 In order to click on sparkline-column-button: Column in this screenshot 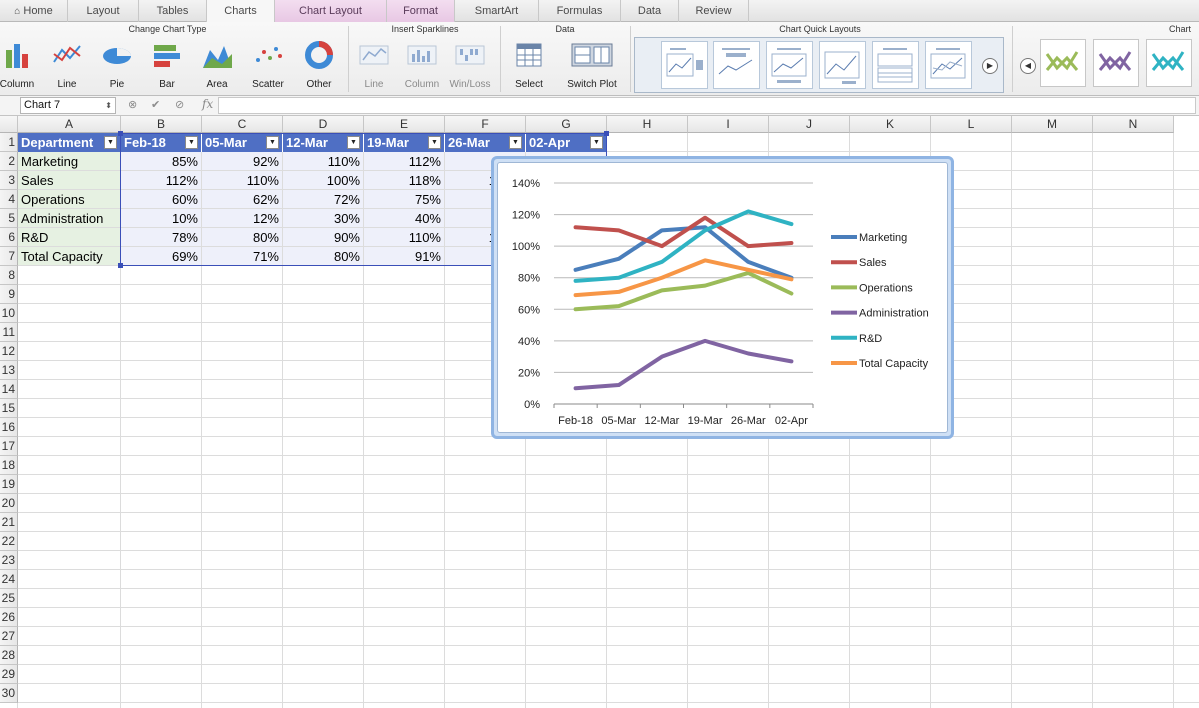, I will do `click(422, 66)`.